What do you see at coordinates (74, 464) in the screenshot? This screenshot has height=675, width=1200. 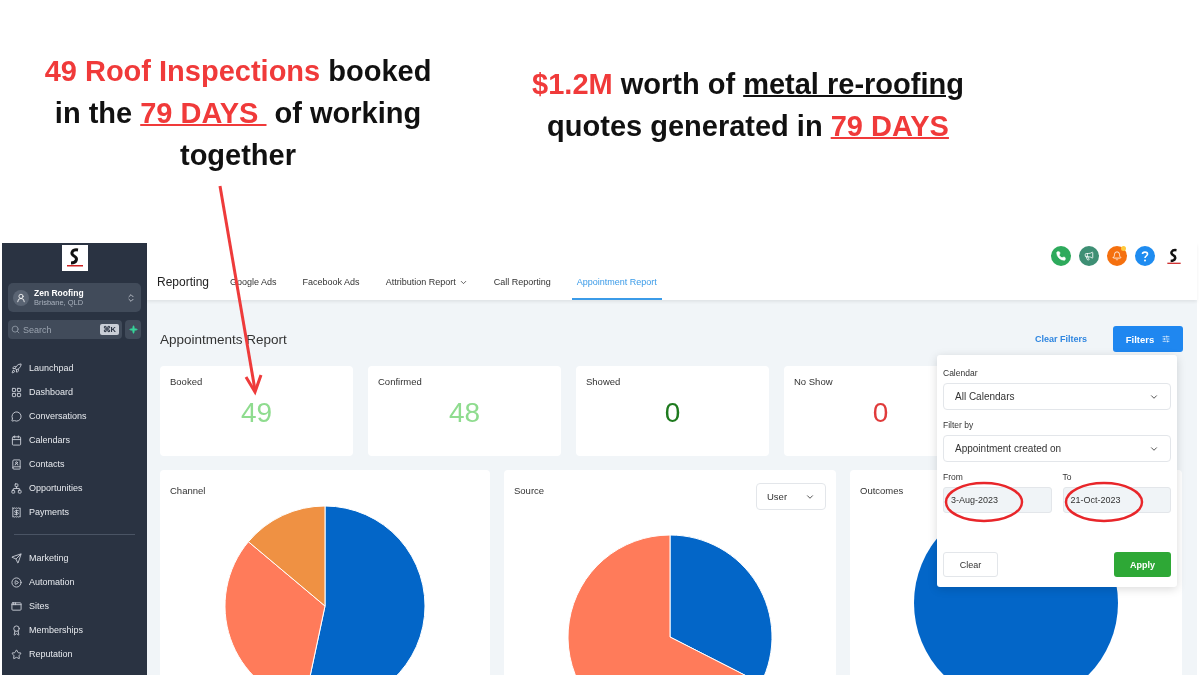 I see `nav-item: Contacts` at bounding box center [74, 464].